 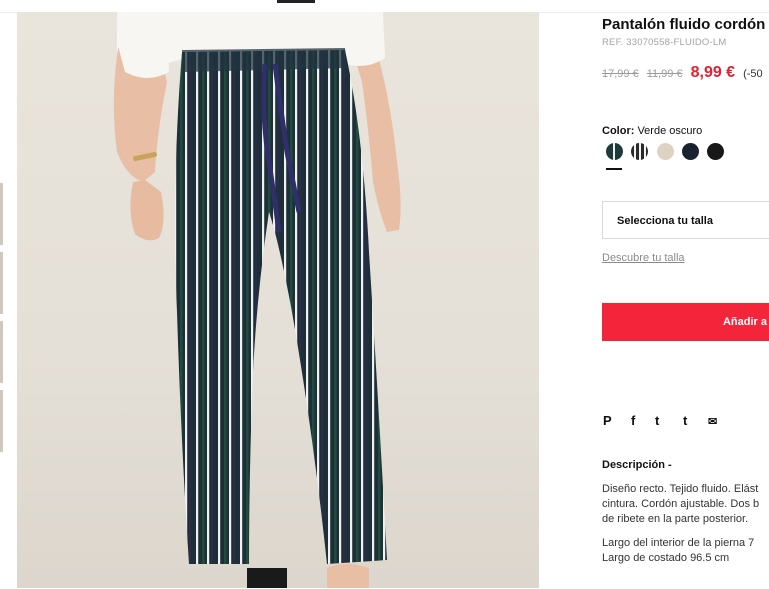 What do you see at coordinates (643, 258) in the screenshot?
I see `size-guide-link: Descubre tu talla` at bounding box center [643, 258].